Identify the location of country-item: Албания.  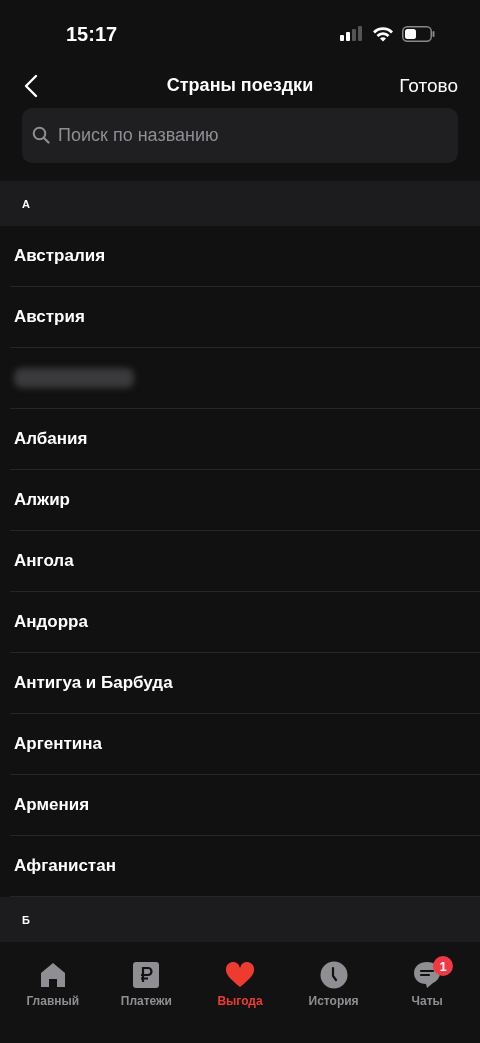
(51, 439).